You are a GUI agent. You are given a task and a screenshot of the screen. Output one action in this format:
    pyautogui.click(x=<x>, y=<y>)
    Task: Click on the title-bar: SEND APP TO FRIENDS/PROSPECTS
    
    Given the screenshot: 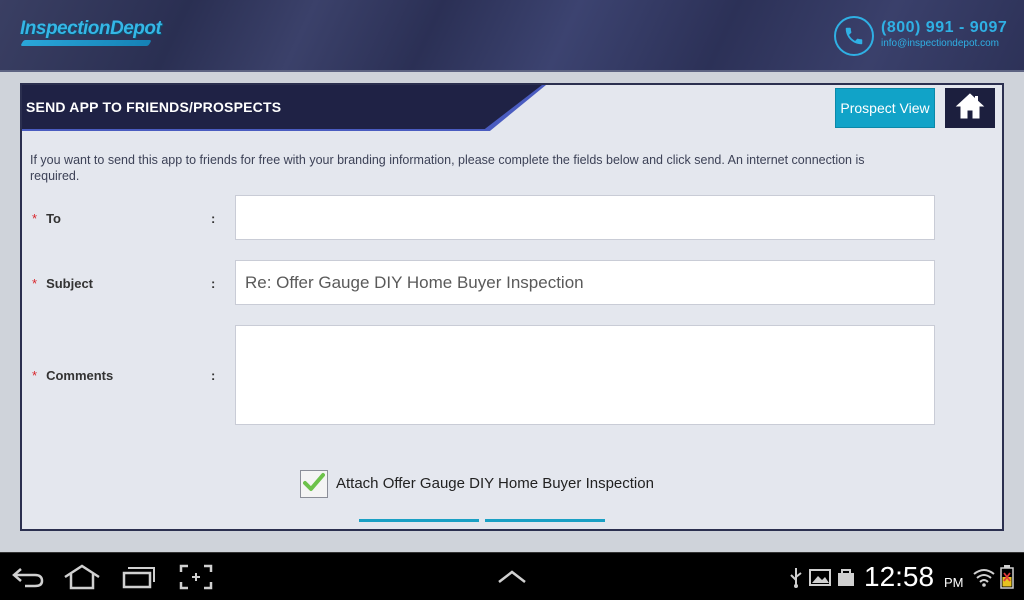 What is the action you would take?
    pyautogui.click(x=282, y=107)
    